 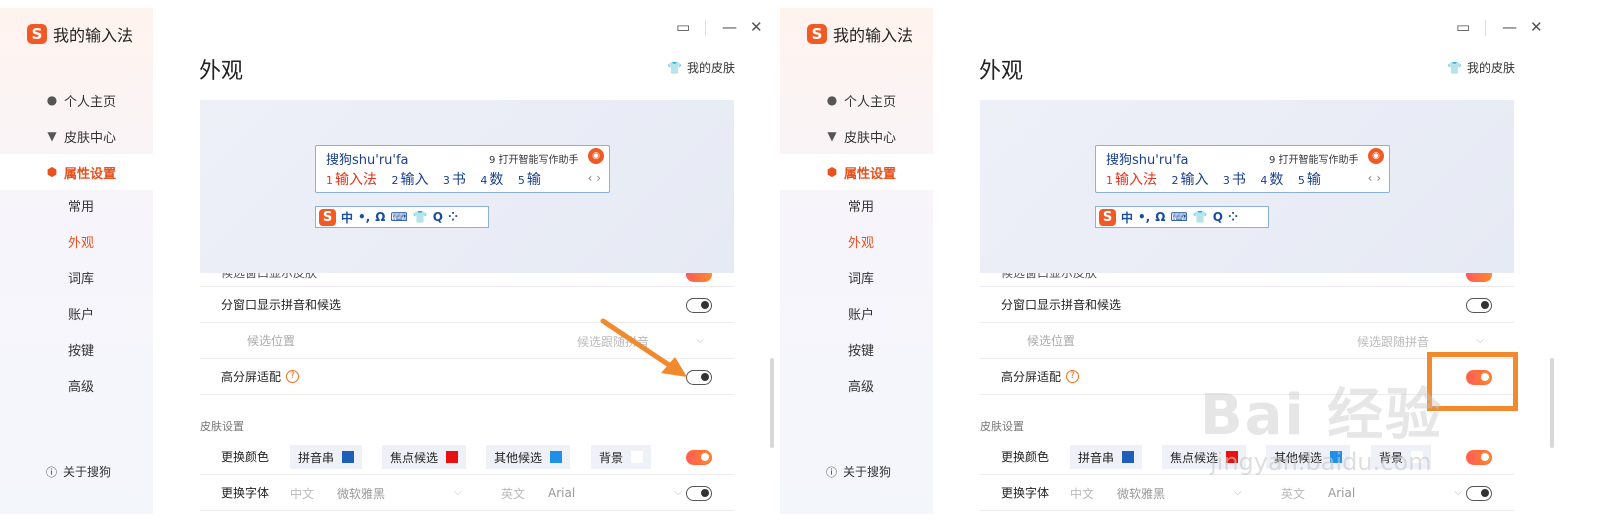 I want to click on candidate-index: 1, so click(x=329, y=180).